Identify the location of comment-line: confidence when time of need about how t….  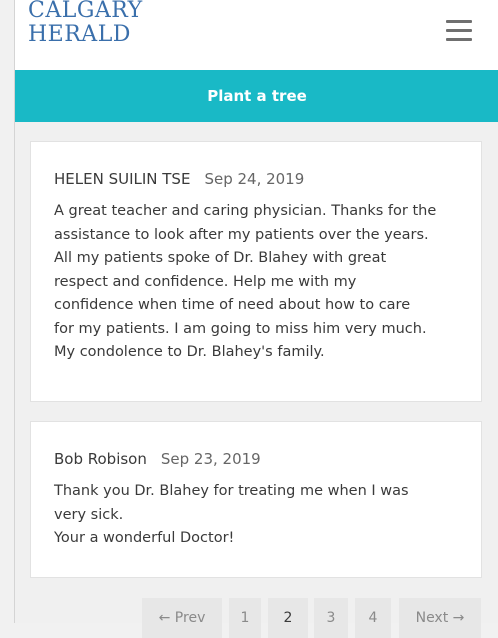
(232, 305).